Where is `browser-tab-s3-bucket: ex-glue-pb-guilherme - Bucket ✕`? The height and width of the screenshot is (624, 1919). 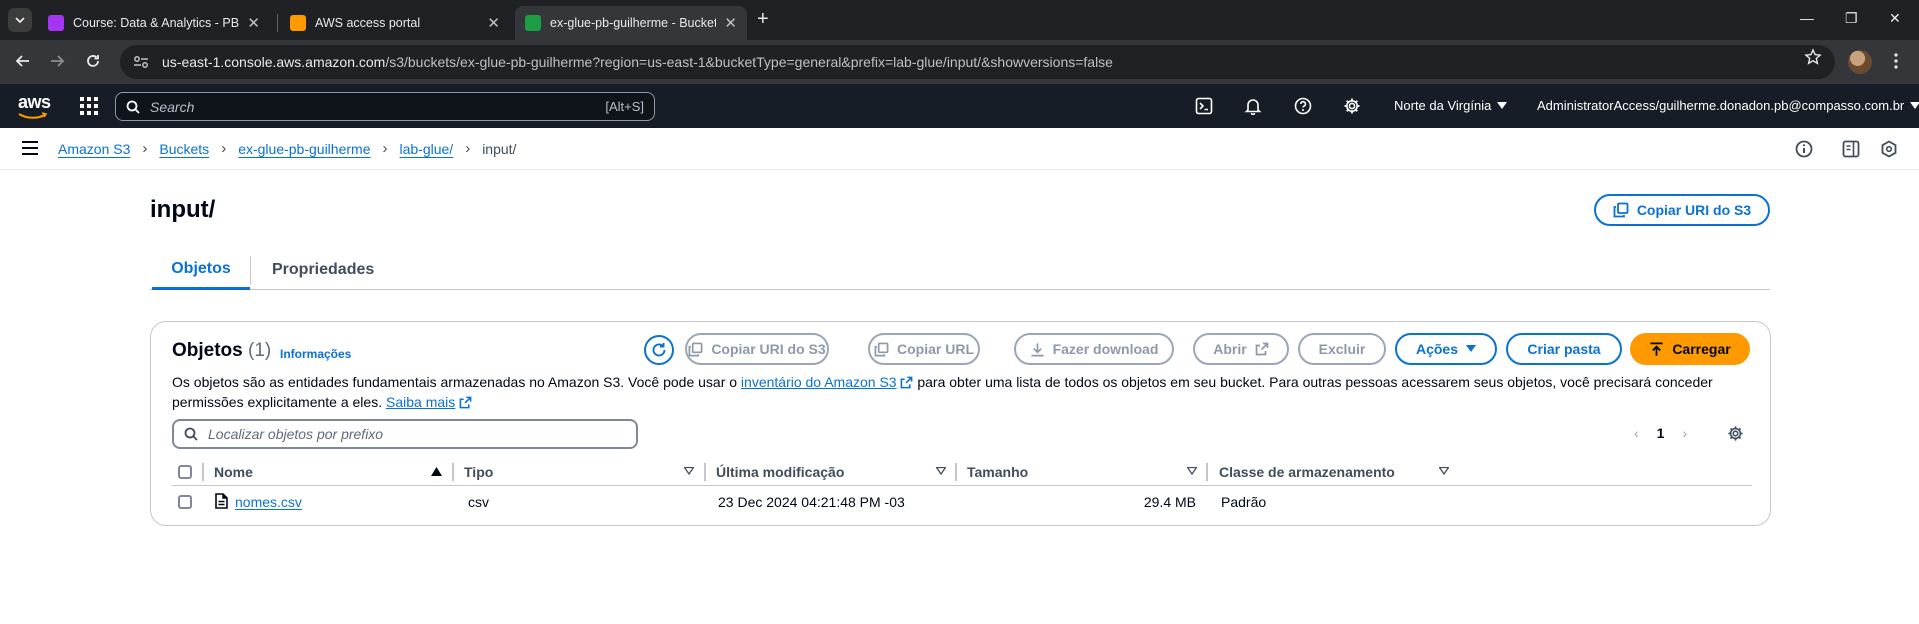 browser-tab-s3-bucket: ex-glue-pb-guilherme - Bucket ✕ is located at coordinates (631, 23).